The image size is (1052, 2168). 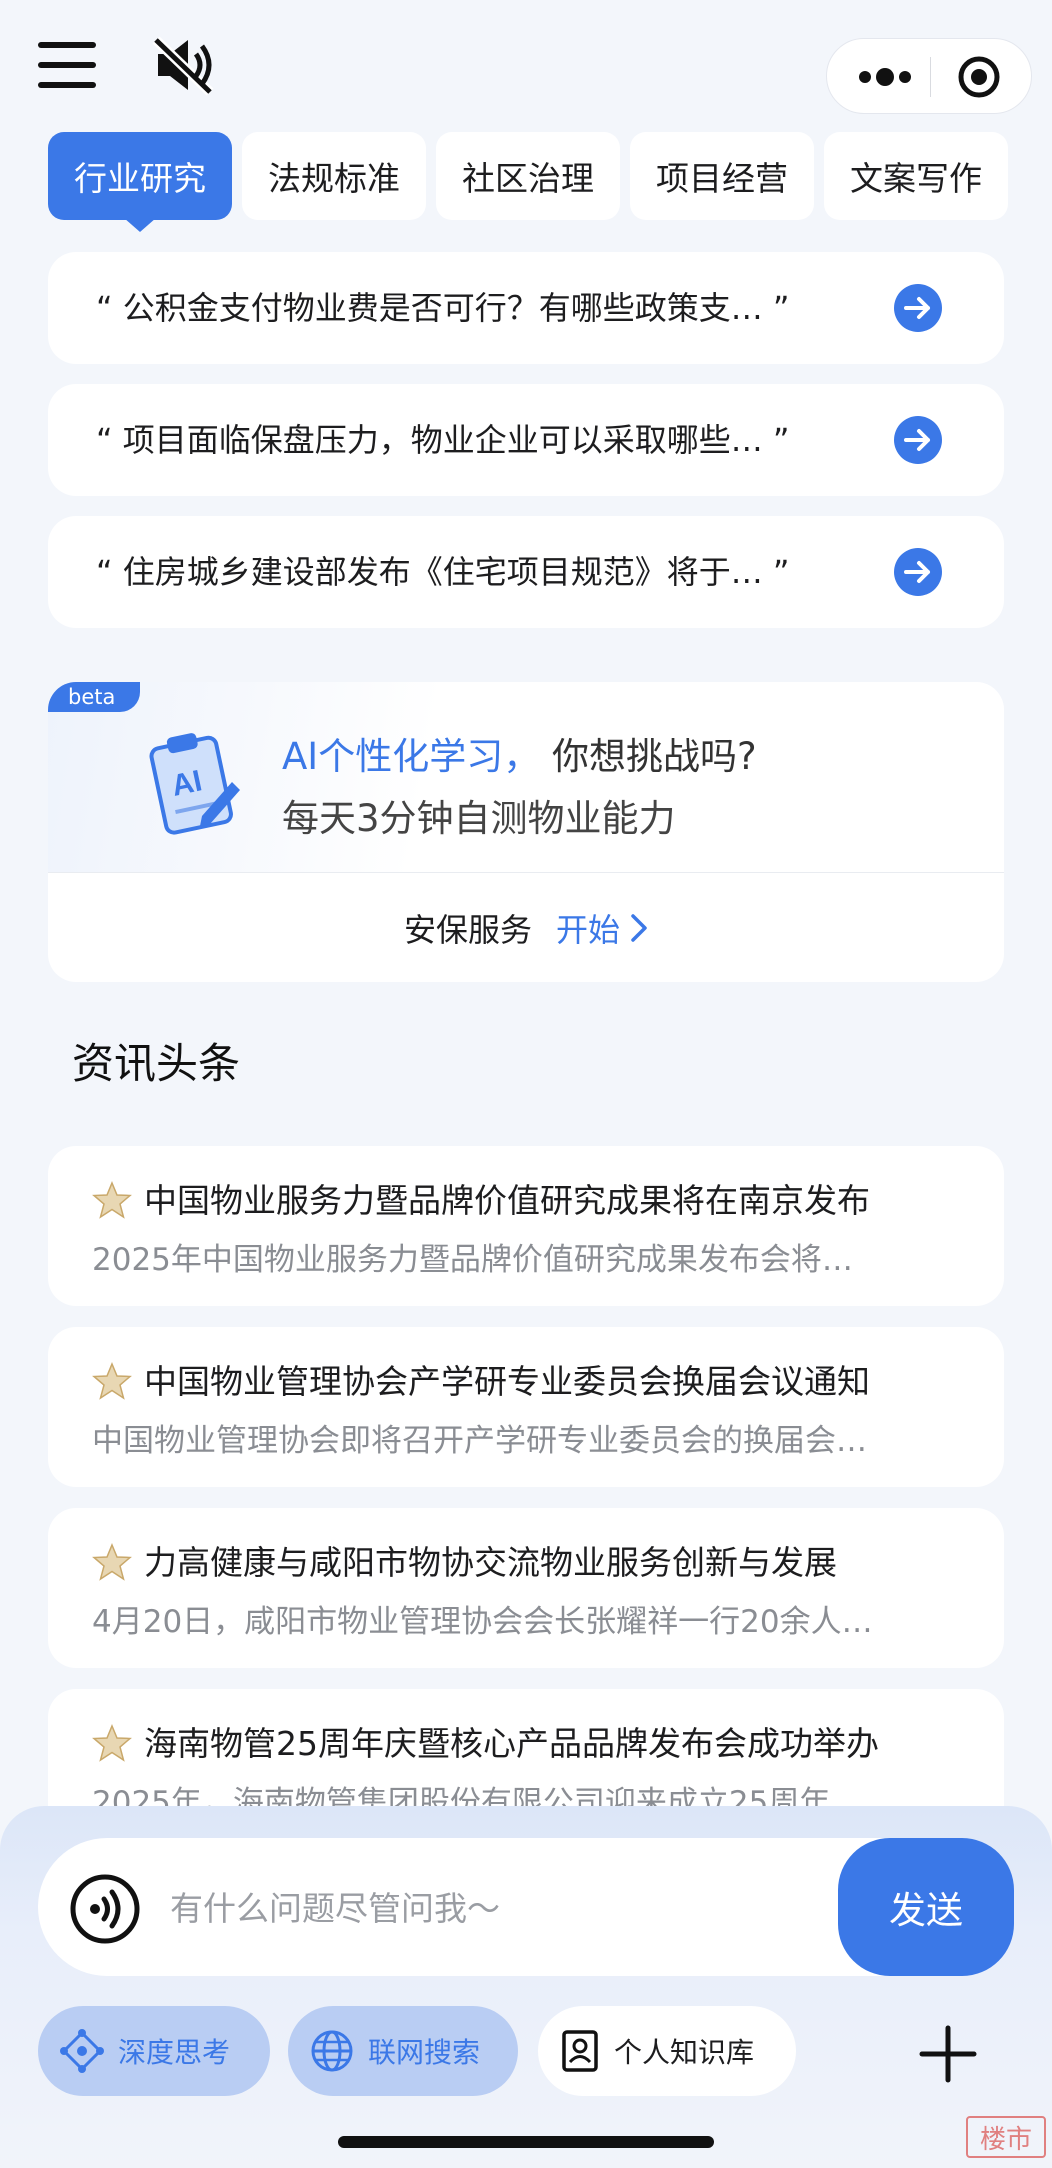 I want to click on ai-learning-title: AI个性化学习， 你想挑战吗?, so click(x=519, y=753).